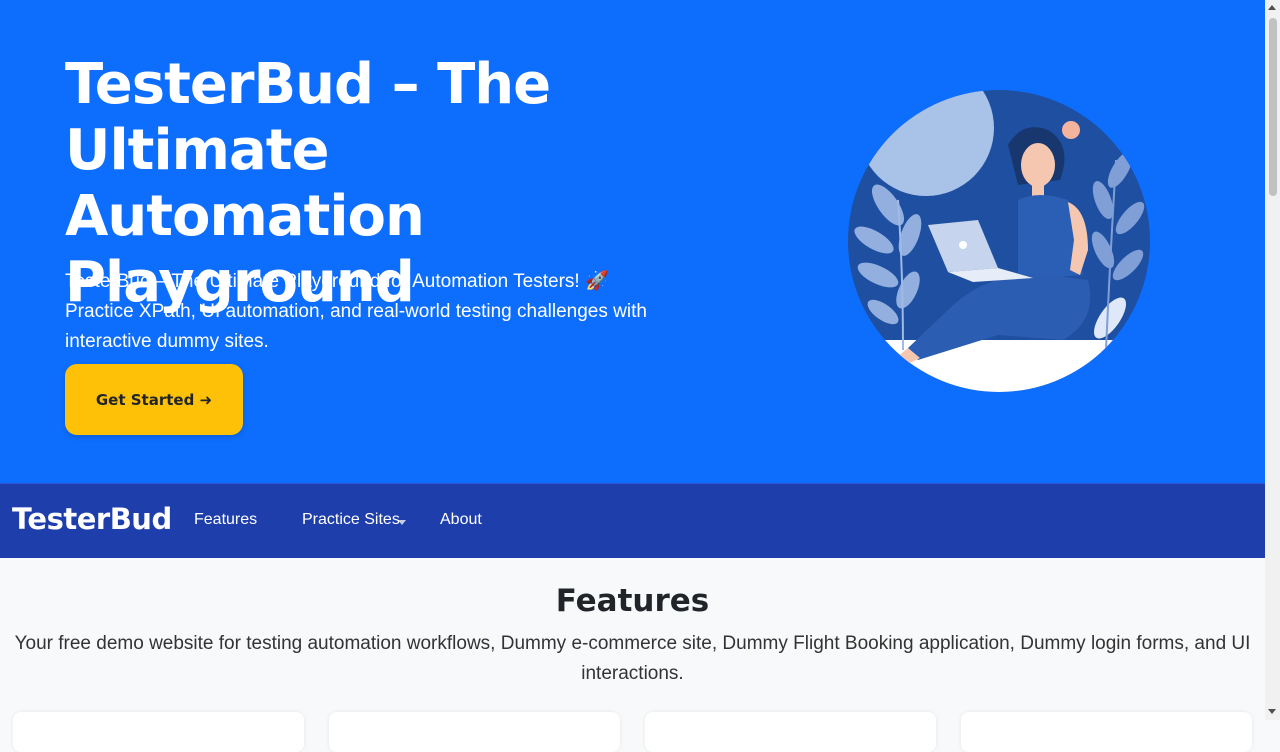 The height and width of the screenshot is (752, 1280). I want to click on scroll-down-arrow-icon, so click(1272, 711).